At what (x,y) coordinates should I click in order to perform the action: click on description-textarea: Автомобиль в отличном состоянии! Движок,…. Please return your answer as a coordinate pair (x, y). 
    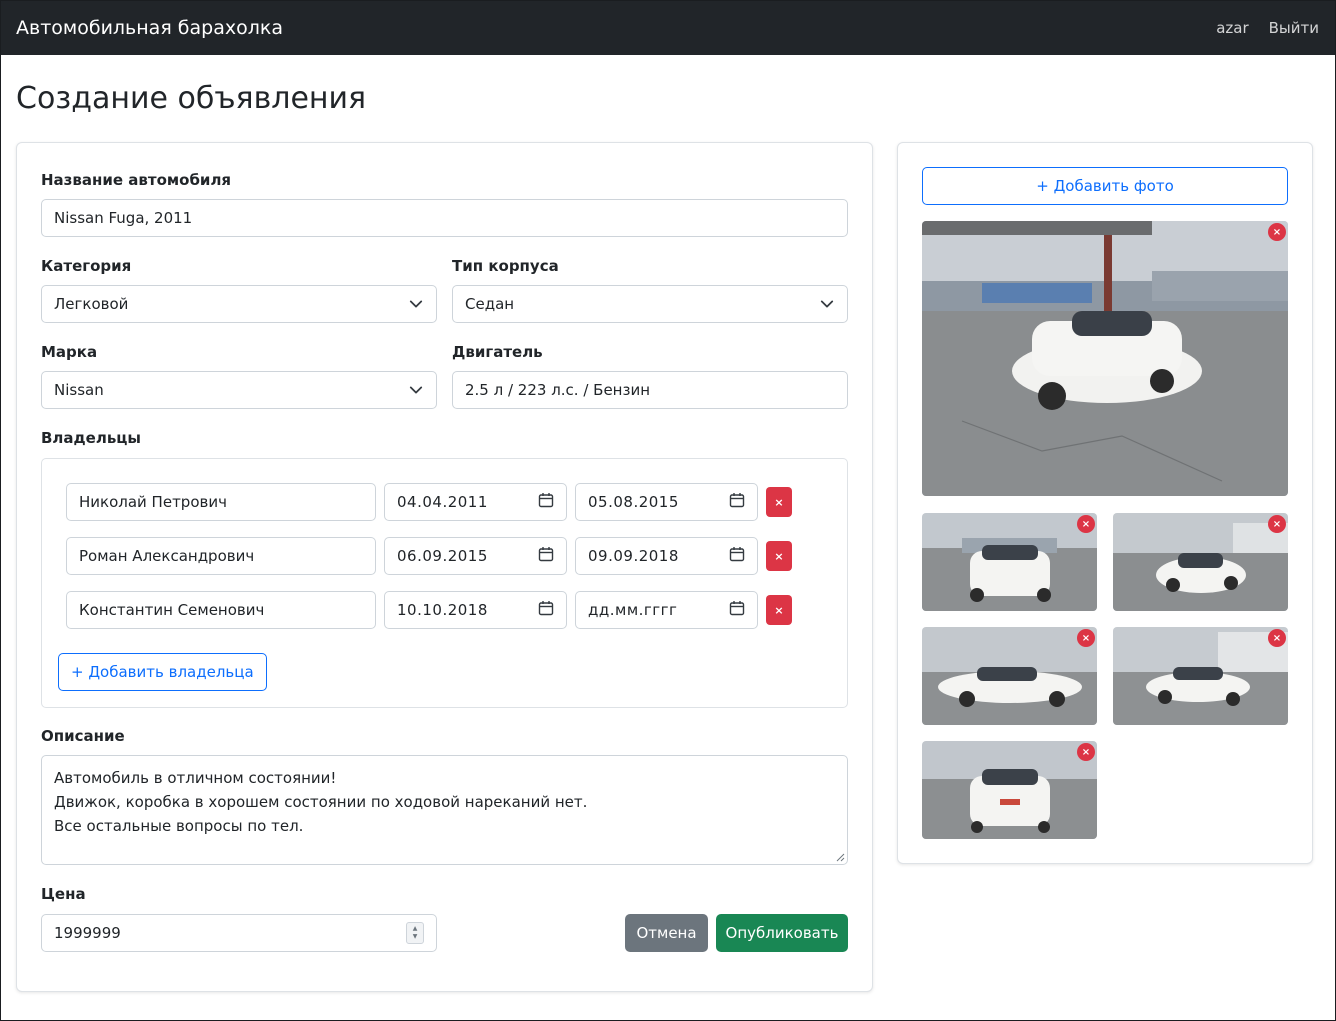
    Looking at the image, I should click on (444, 810).